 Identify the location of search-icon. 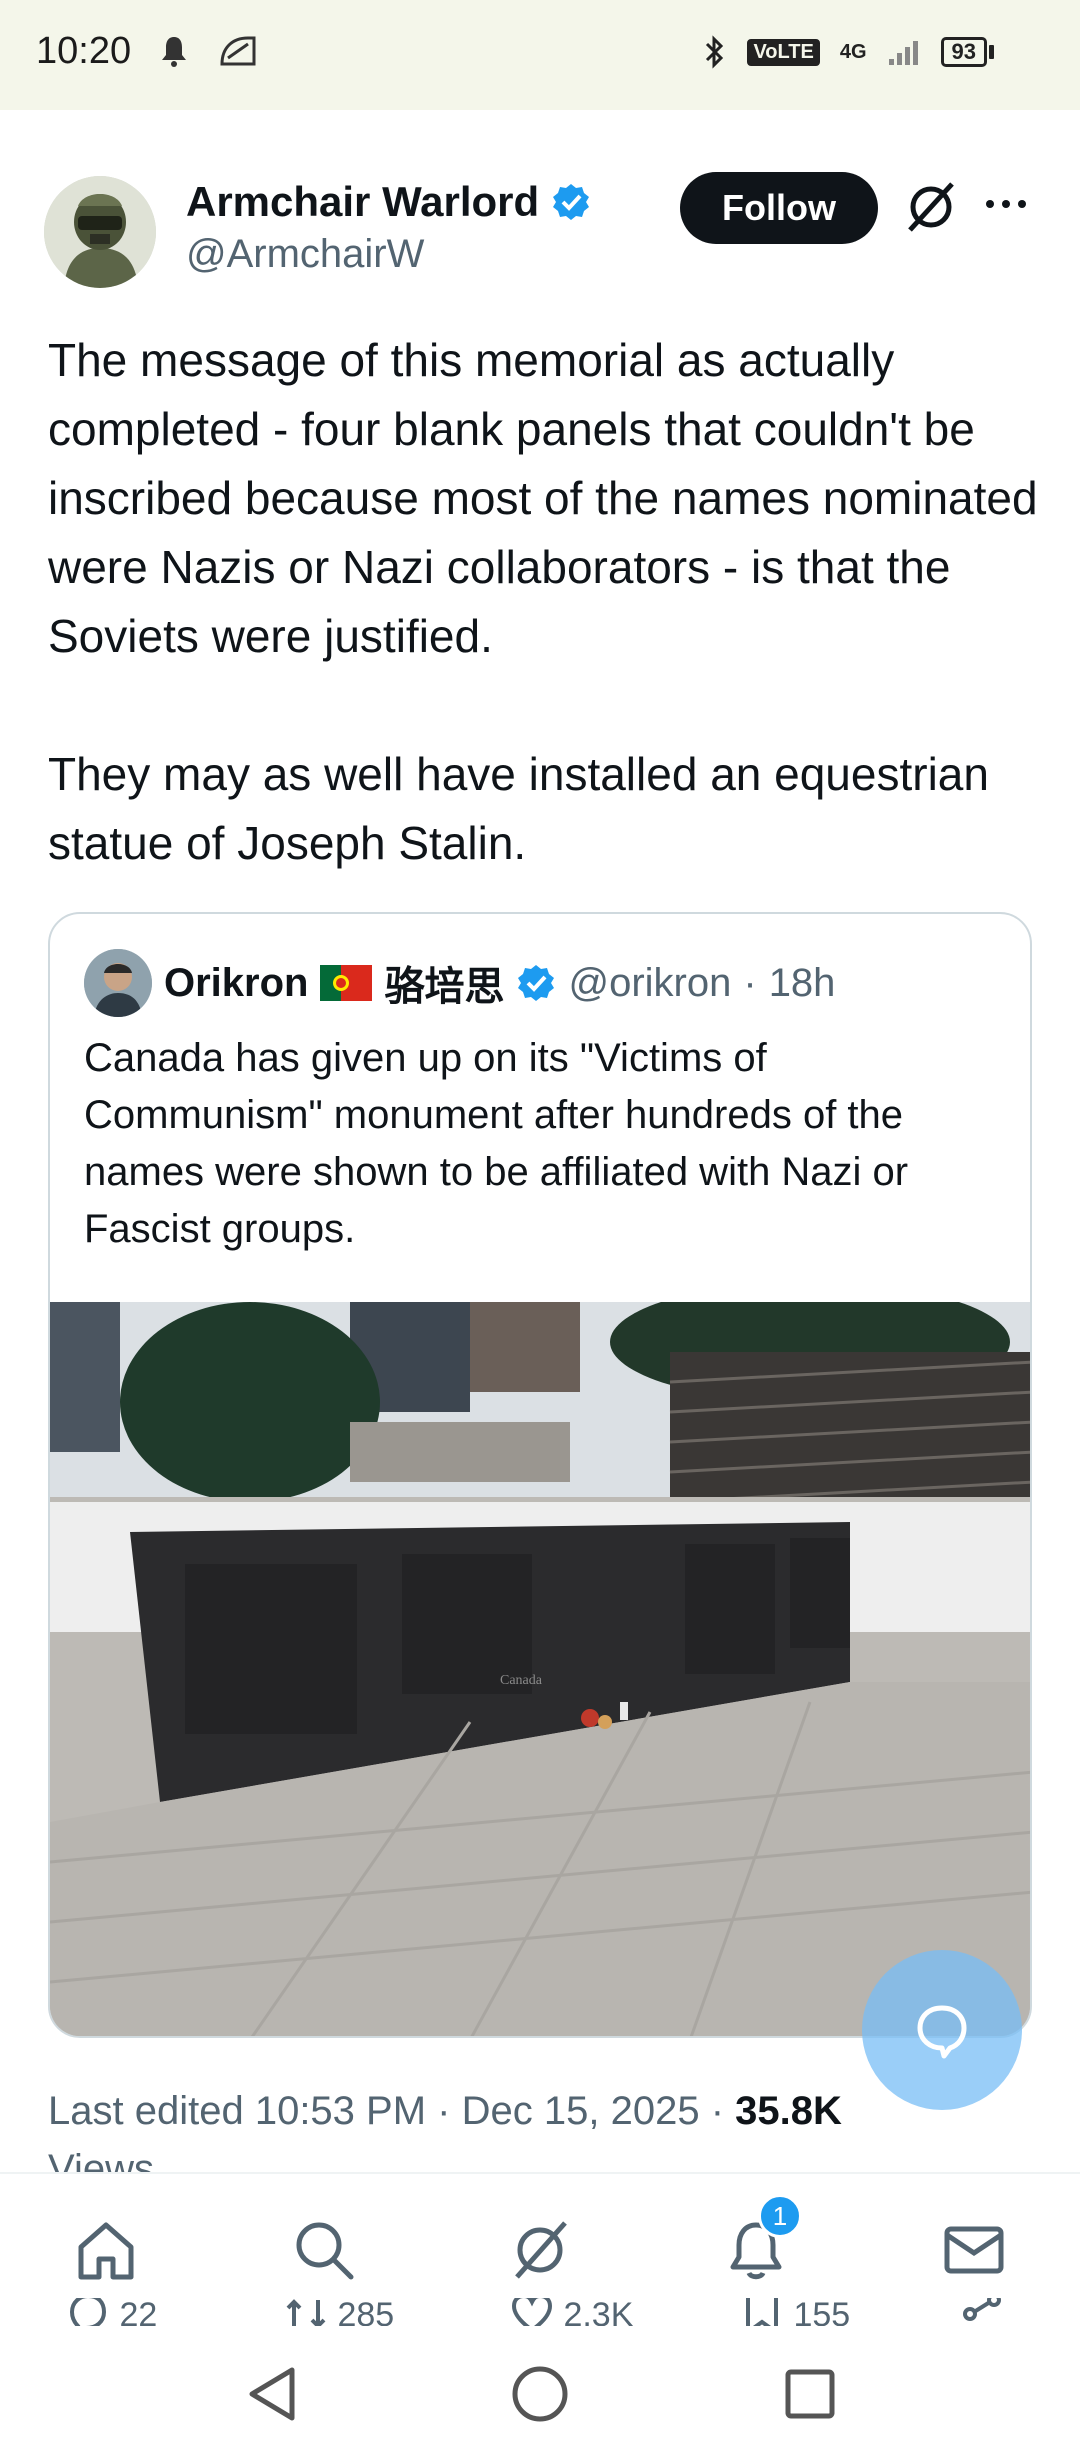
(325, 2251).